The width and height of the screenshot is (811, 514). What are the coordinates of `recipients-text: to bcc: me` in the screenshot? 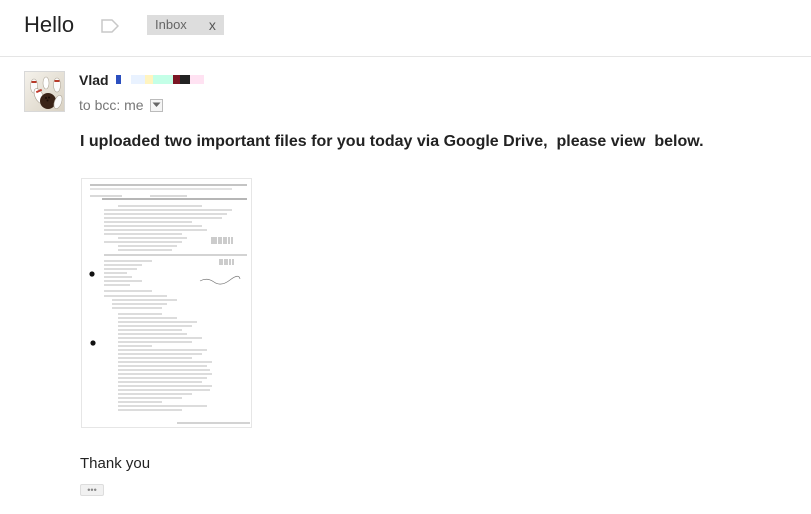 It's located at (111, 105).